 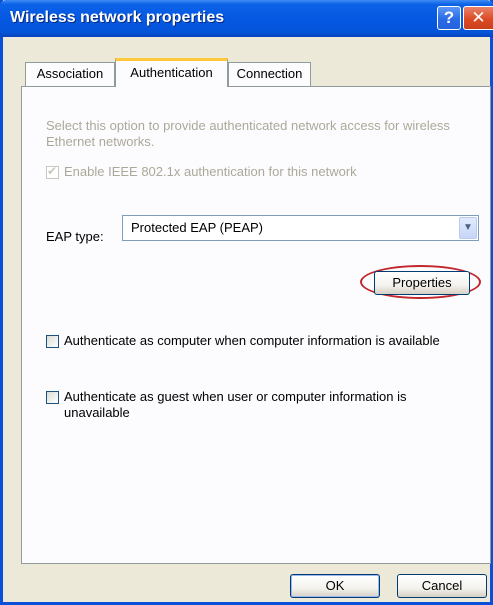 I want to click on window-title: Wireless network properties, so click(x=117, y=17).